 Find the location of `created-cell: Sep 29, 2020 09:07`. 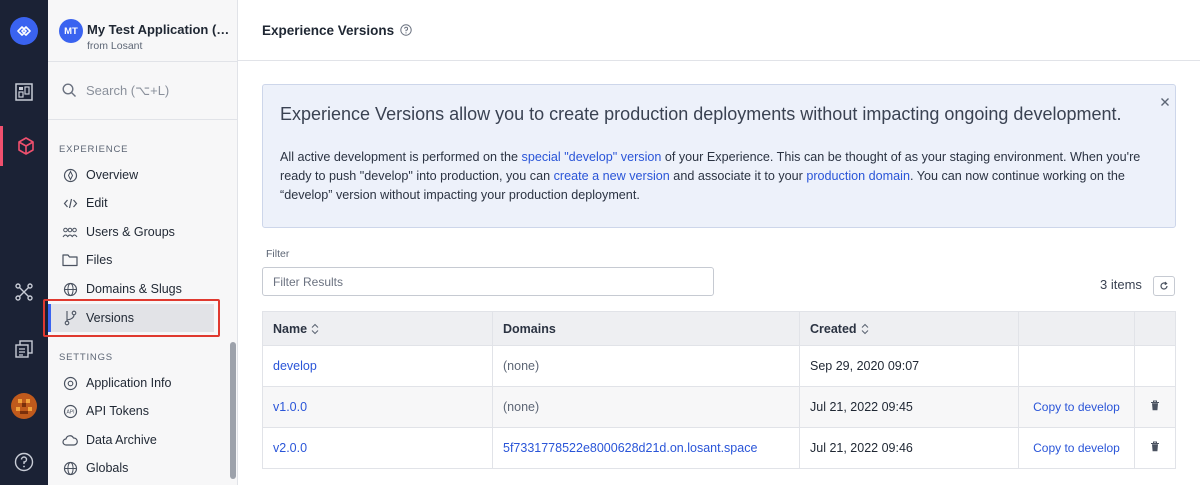

created-cell: Sep 29, 2020 09:07 is located at coordinates (908, 366).